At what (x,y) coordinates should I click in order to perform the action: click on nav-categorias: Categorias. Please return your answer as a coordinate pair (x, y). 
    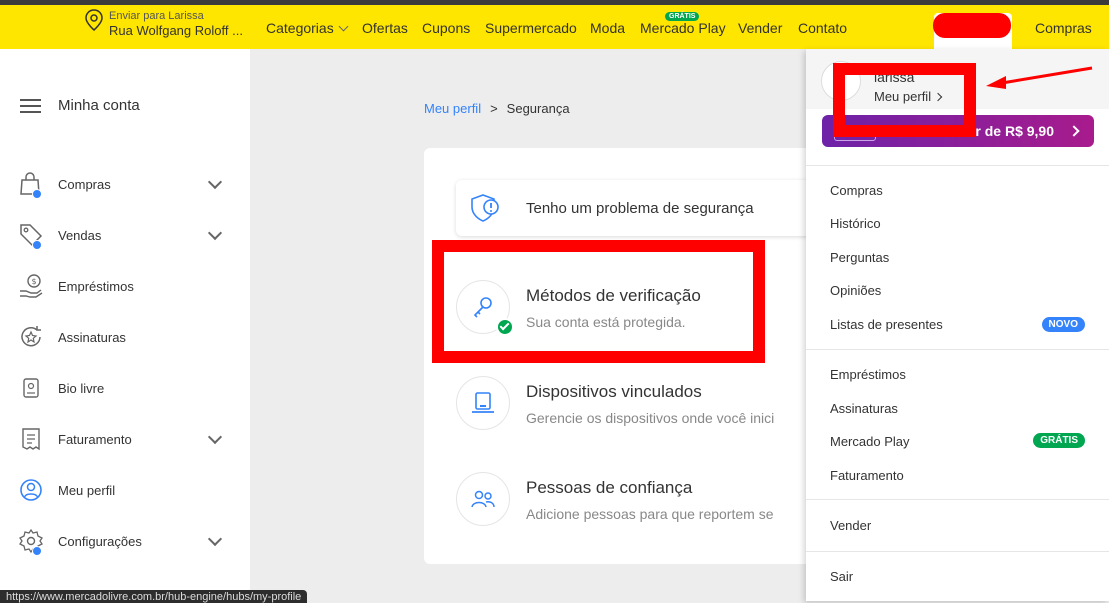
    Looking at the image, I should click on (307, 28).